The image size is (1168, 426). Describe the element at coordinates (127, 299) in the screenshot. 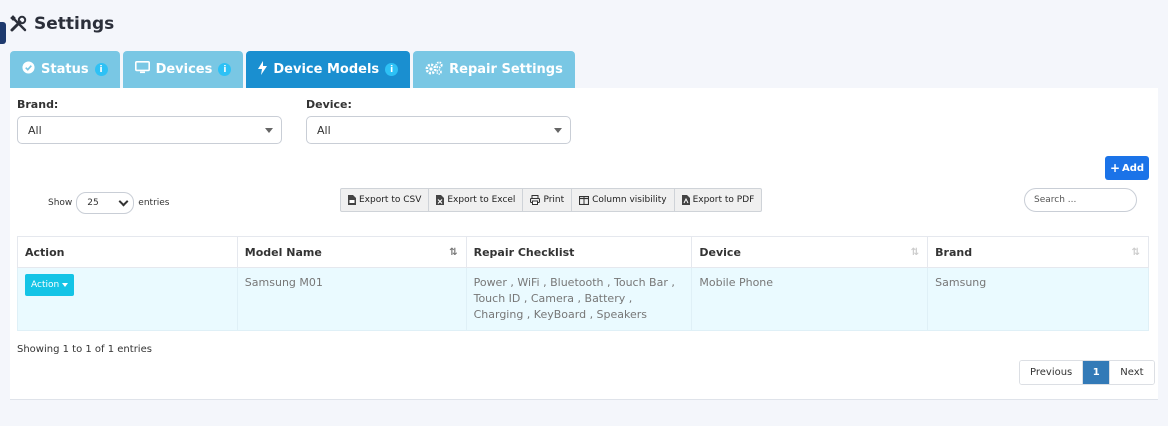

I see `cell-action: Action` at that location.